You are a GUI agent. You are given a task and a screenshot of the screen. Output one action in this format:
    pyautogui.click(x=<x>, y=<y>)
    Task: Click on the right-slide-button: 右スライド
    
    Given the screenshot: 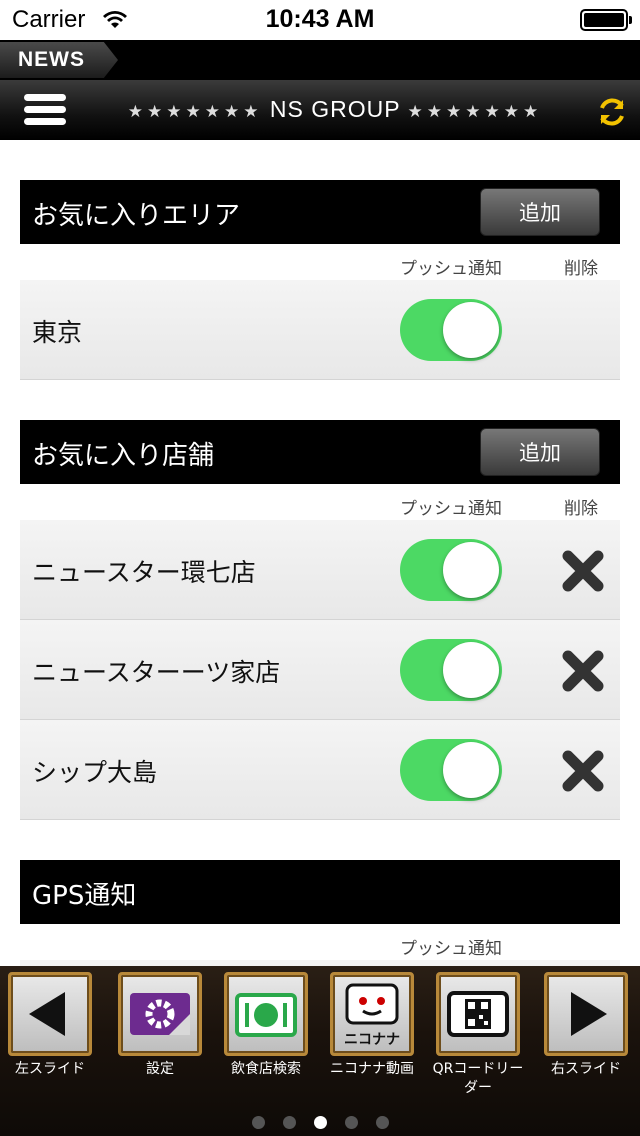 What is the action you would take?
    pyautogui.click(x=586, y=1025)
    